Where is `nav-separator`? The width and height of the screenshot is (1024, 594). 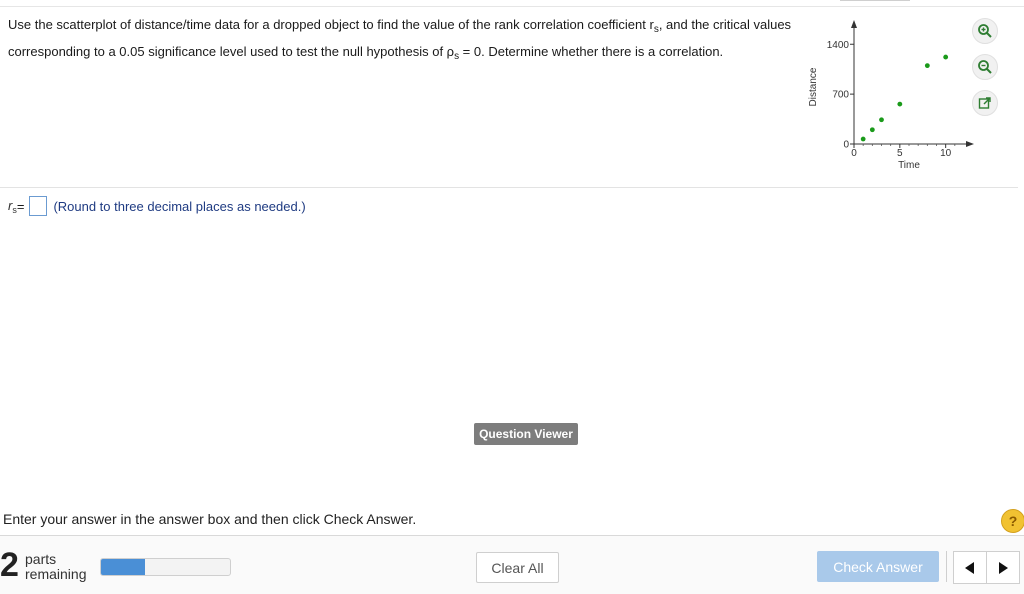 nav-separator is located at coordinates (946, 566).